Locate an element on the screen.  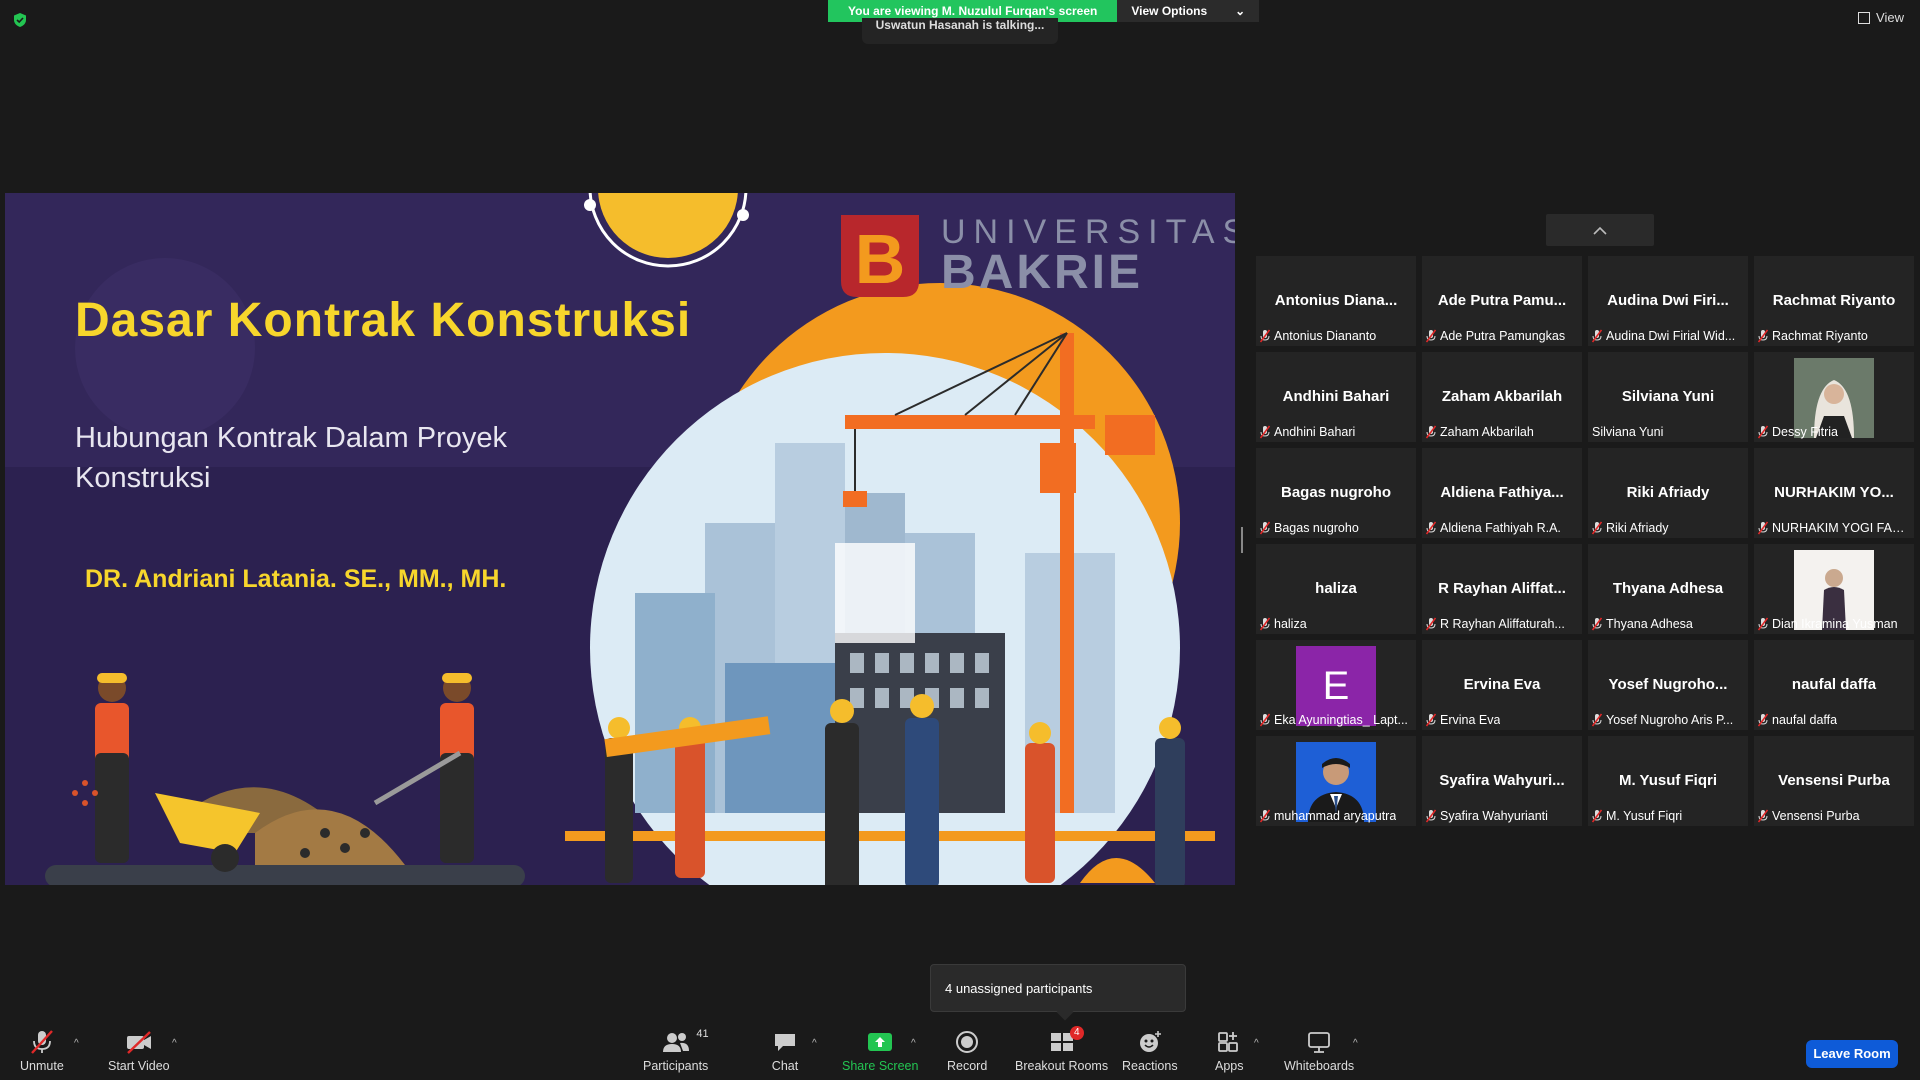
participant-display-name: Vensensi Purba is located at coordinates (1834, 780).